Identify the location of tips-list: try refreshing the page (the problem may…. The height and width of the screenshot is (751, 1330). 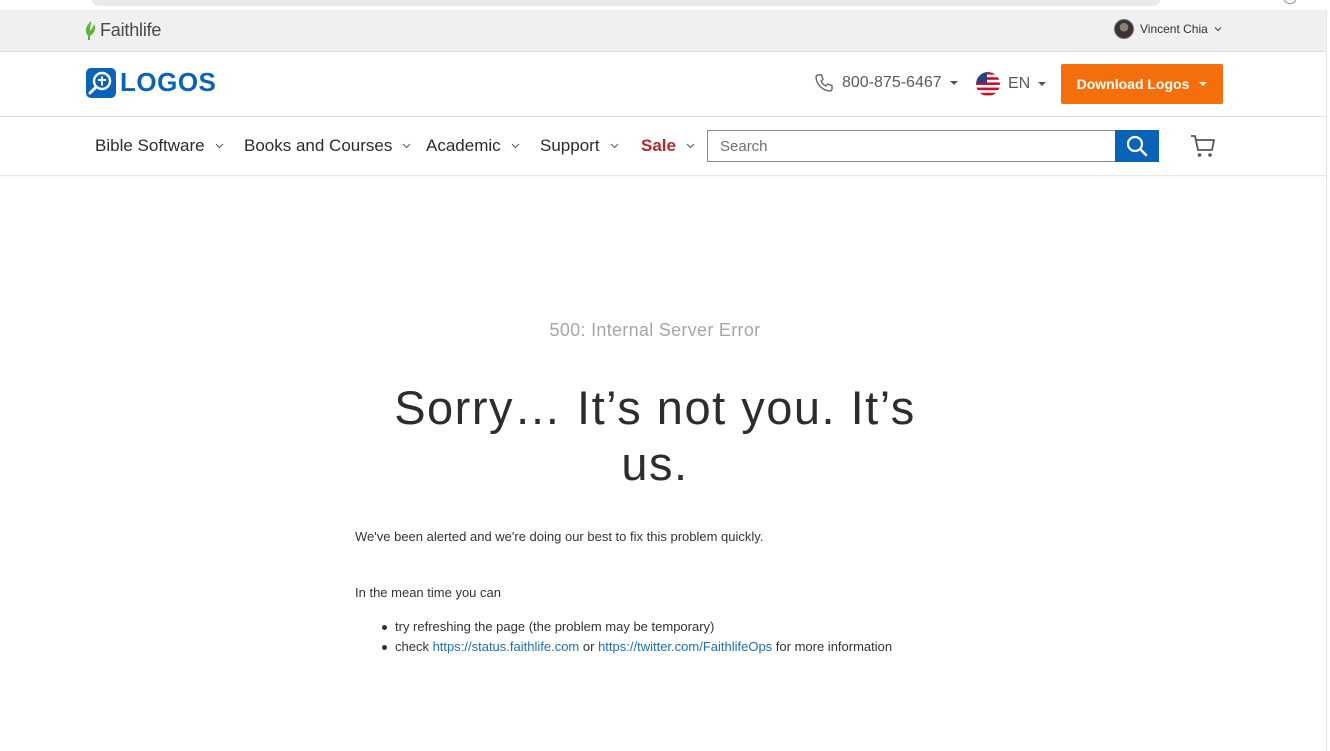
(637, 639).